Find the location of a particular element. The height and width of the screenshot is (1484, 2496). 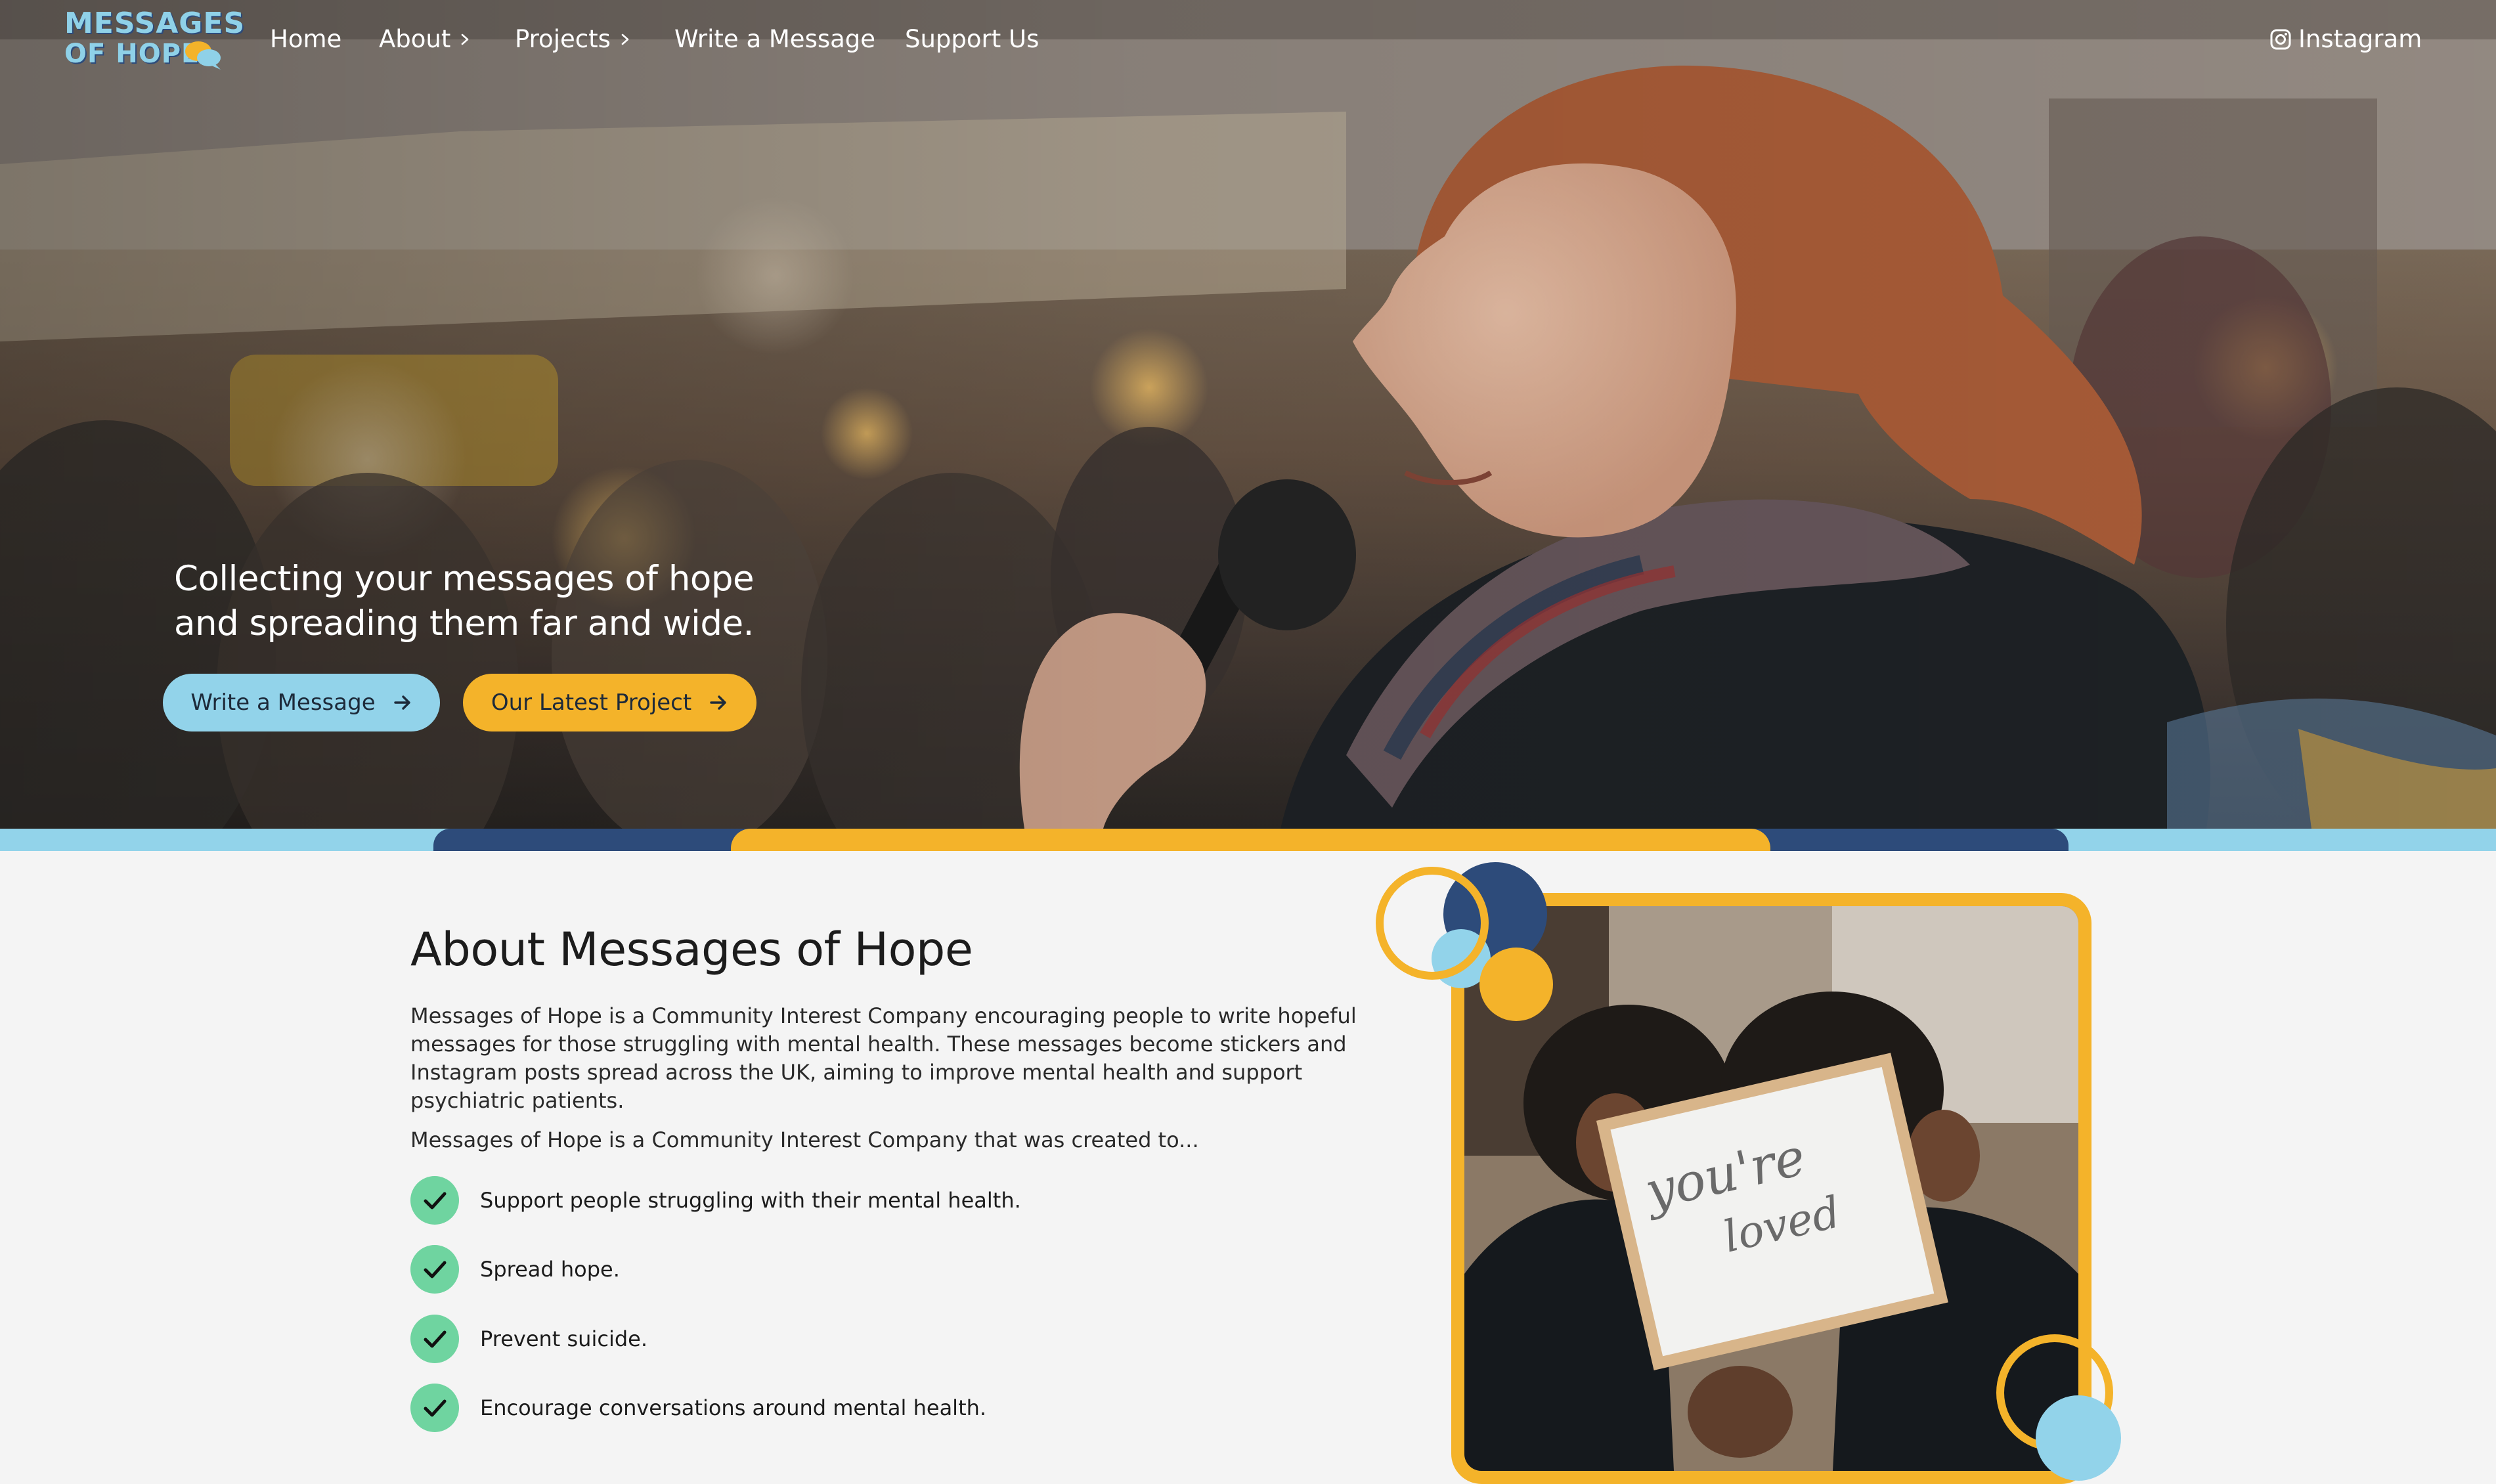

nav-write-a-message: Write a Message is located at coordinates (774, 39).